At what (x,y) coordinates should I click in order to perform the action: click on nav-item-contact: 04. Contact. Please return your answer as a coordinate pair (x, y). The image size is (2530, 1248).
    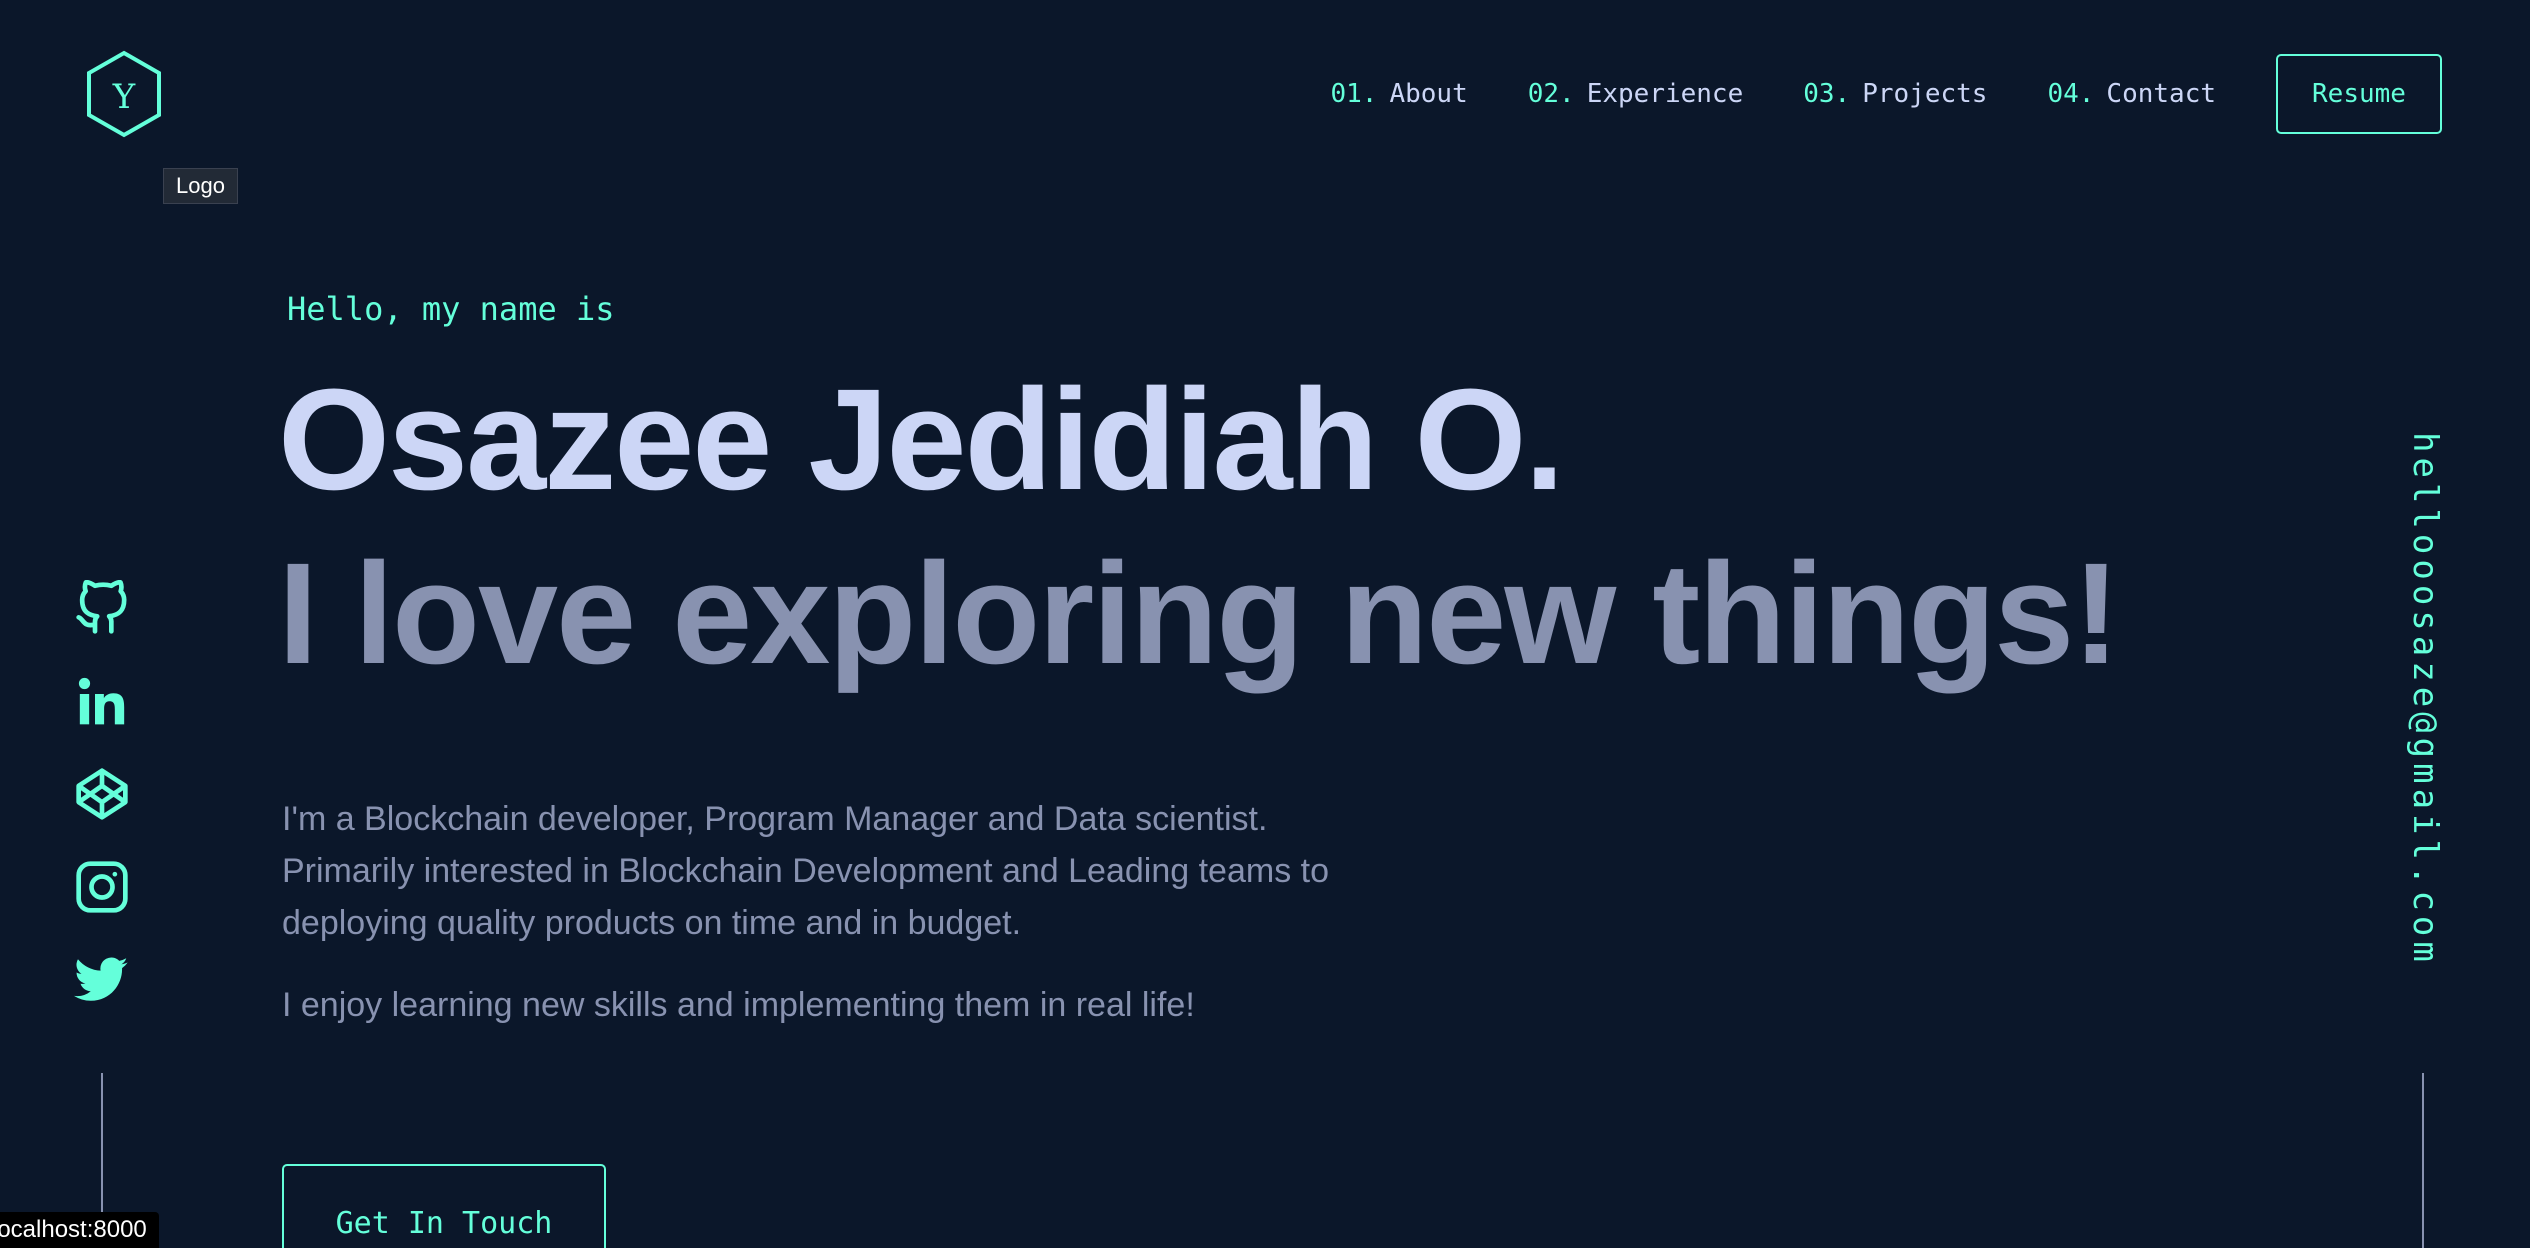
    Looking at the image, I should click on (2131, 94).